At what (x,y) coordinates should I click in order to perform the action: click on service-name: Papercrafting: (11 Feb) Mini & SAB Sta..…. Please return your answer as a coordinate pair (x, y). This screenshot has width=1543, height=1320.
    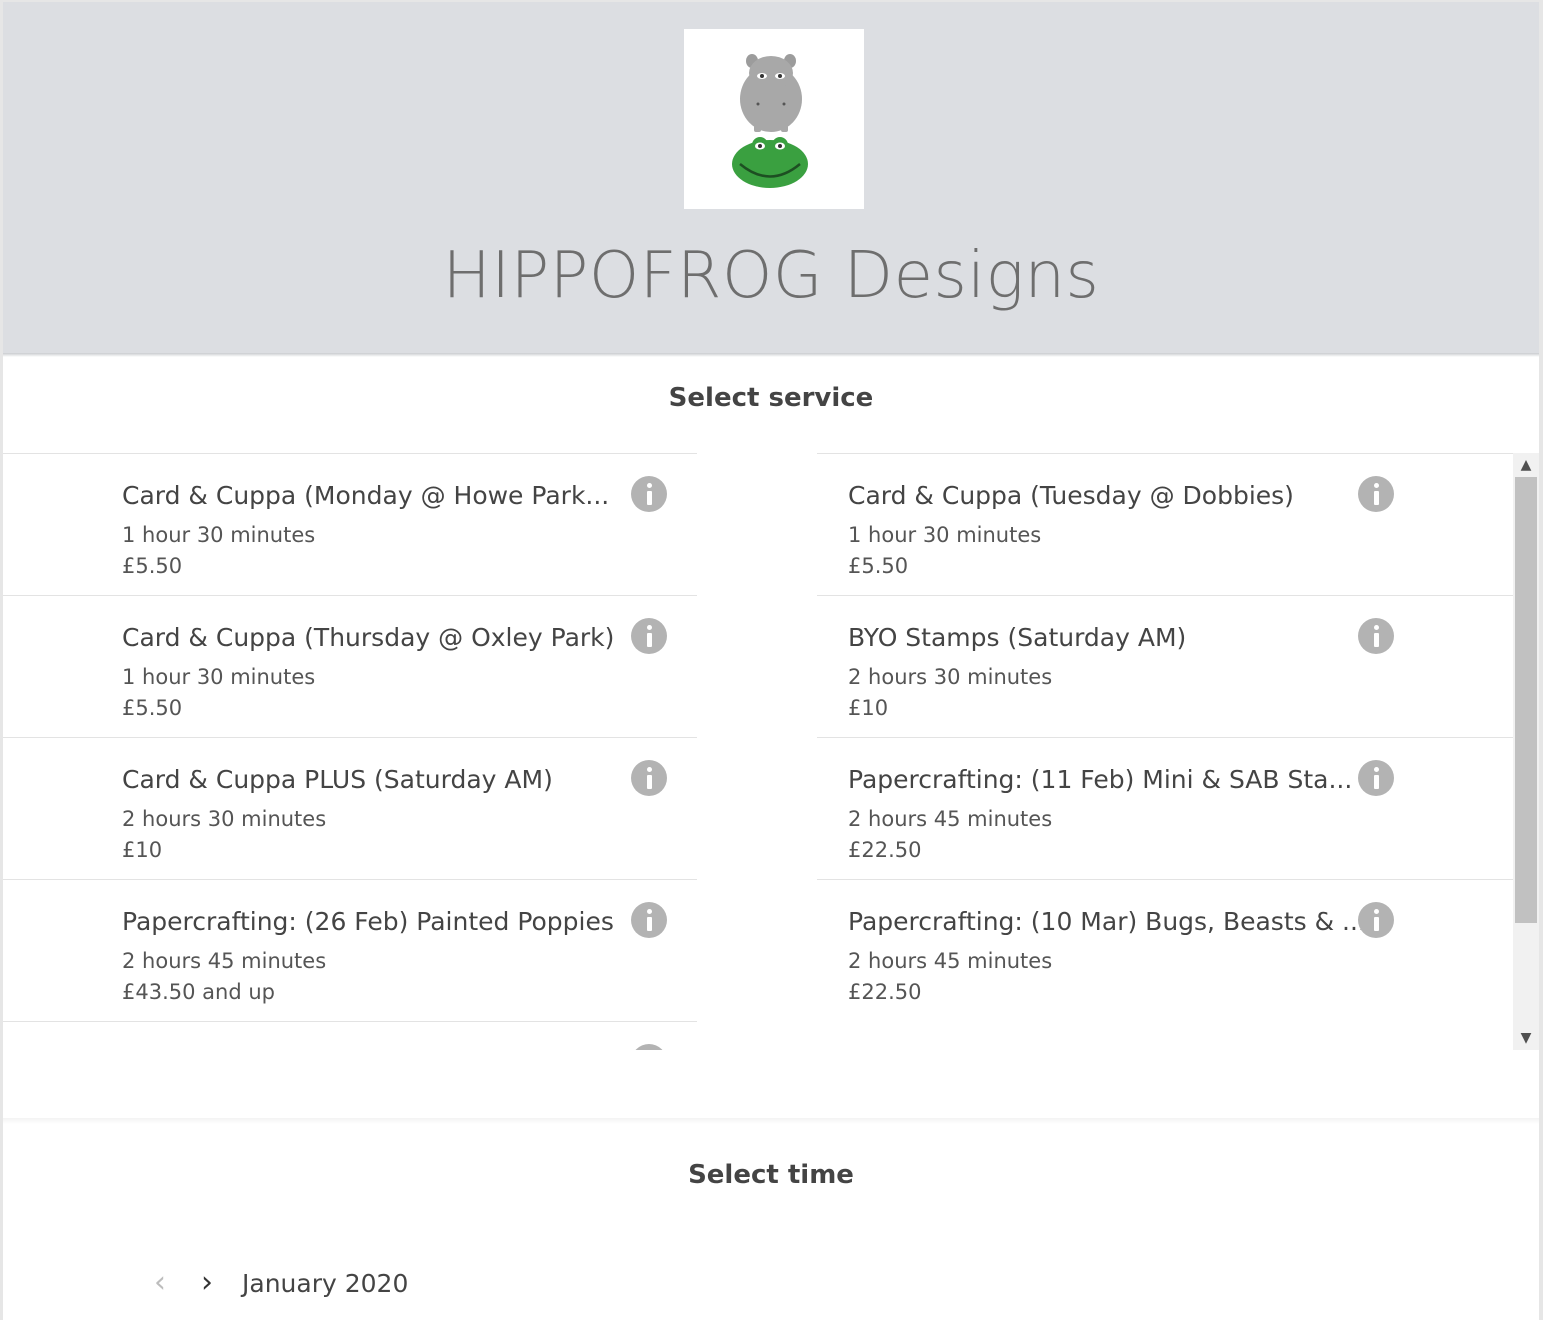
    Looking at the image, I should click on (1100, 779).